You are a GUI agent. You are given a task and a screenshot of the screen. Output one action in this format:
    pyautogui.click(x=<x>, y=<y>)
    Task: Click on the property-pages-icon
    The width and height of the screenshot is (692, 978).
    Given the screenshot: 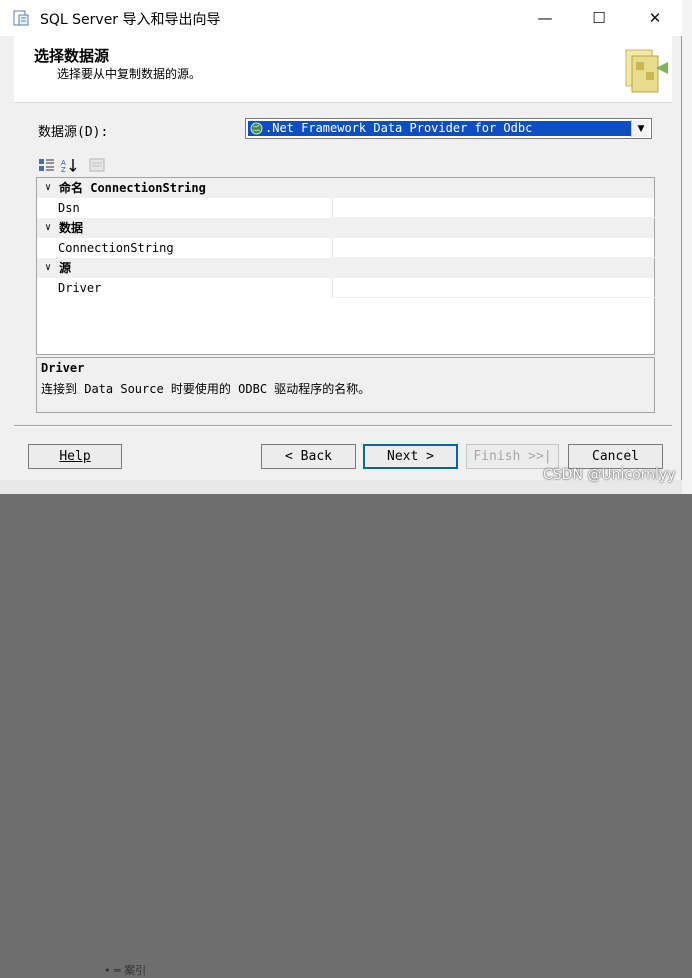 What is the action you would take?
    pyautogui.click(x=97, y=165)
    